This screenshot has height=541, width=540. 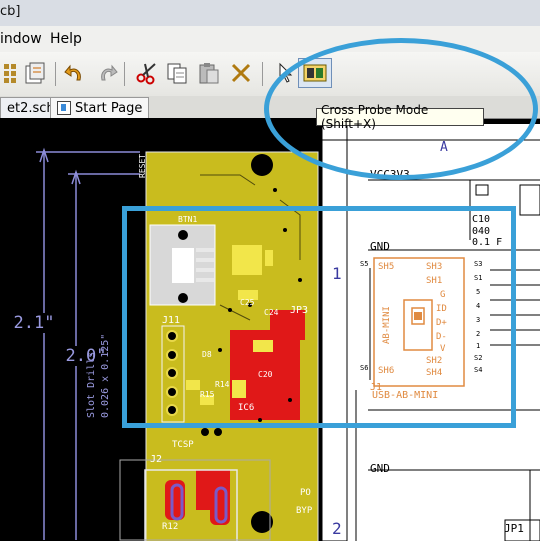 I want to click on properties-icon, so click(x=35, y=73).